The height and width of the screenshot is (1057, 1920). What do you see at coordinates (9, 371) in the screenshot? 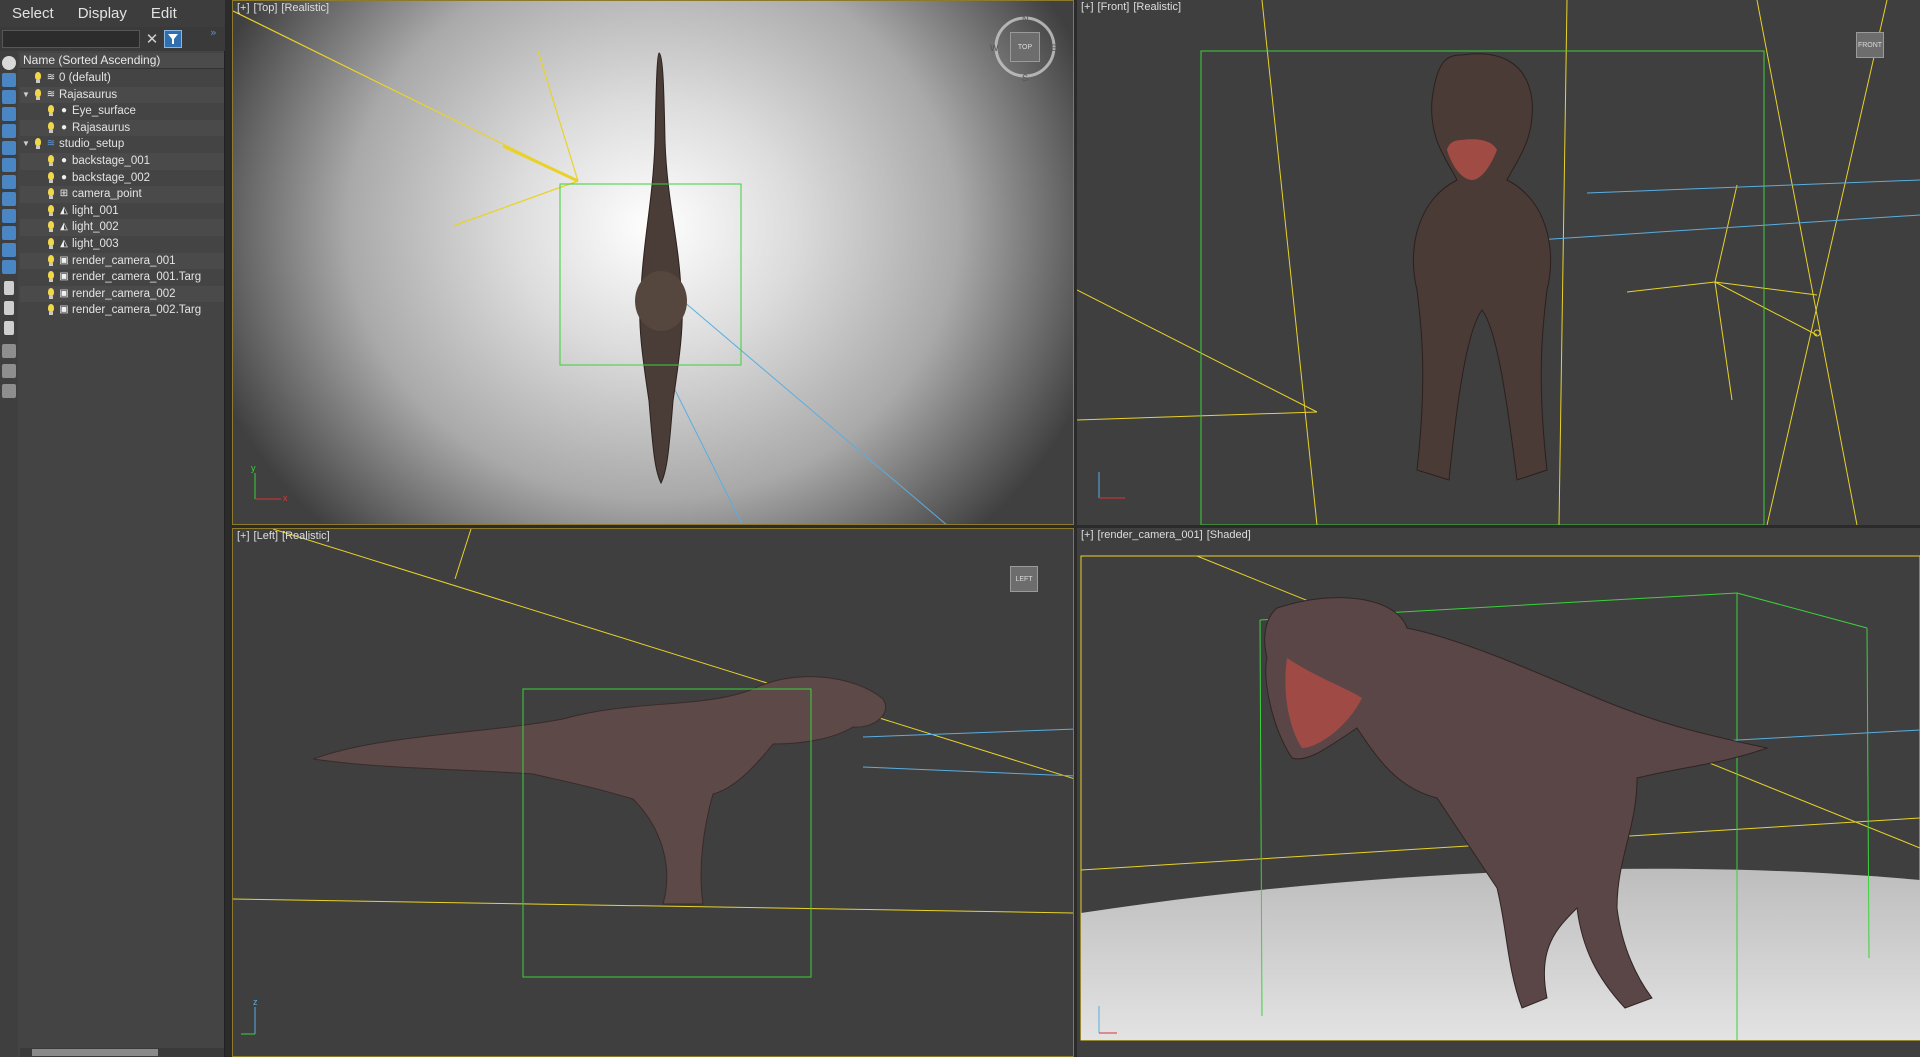
I see `hierarchy-icon` at bounding box center [9, 371].